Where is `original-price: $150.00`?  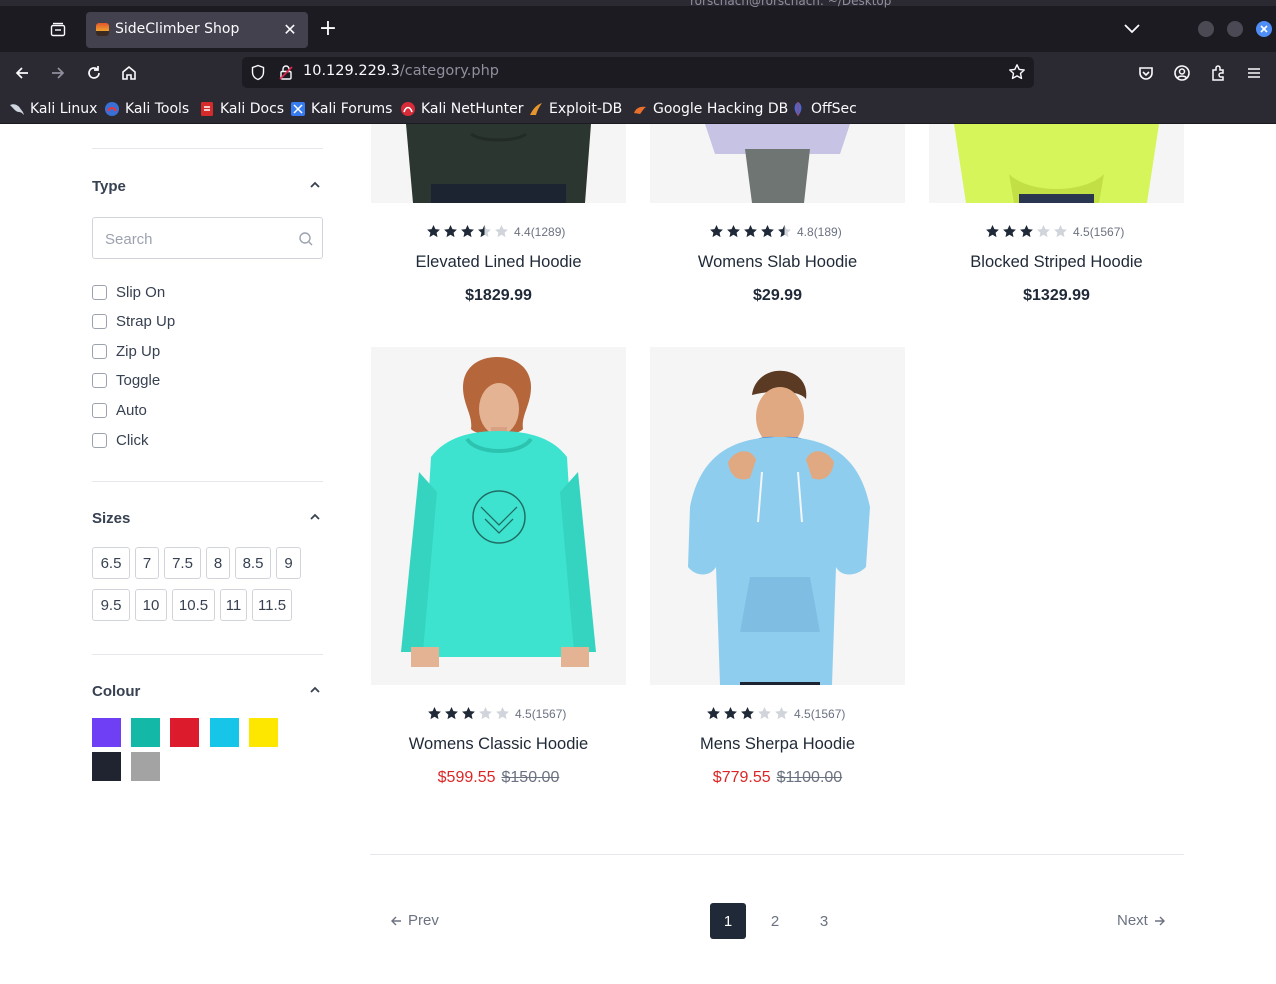
original-price: $150.00 is located at coordinates (530, 777).